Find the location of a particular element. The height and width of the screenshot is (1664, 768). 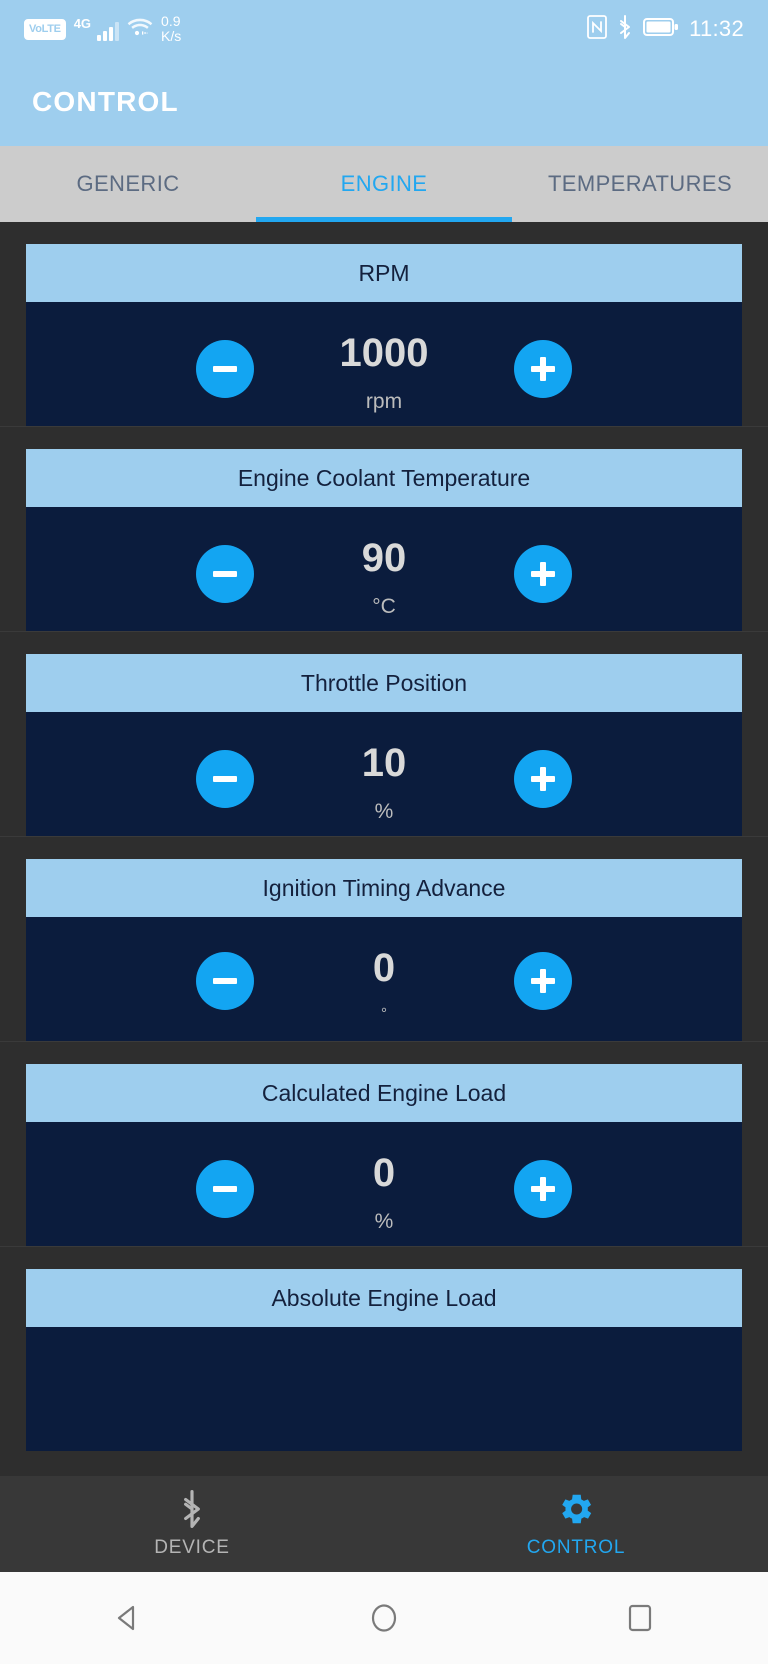

parameter-unit: rpm is located at coordinates (384, 401).